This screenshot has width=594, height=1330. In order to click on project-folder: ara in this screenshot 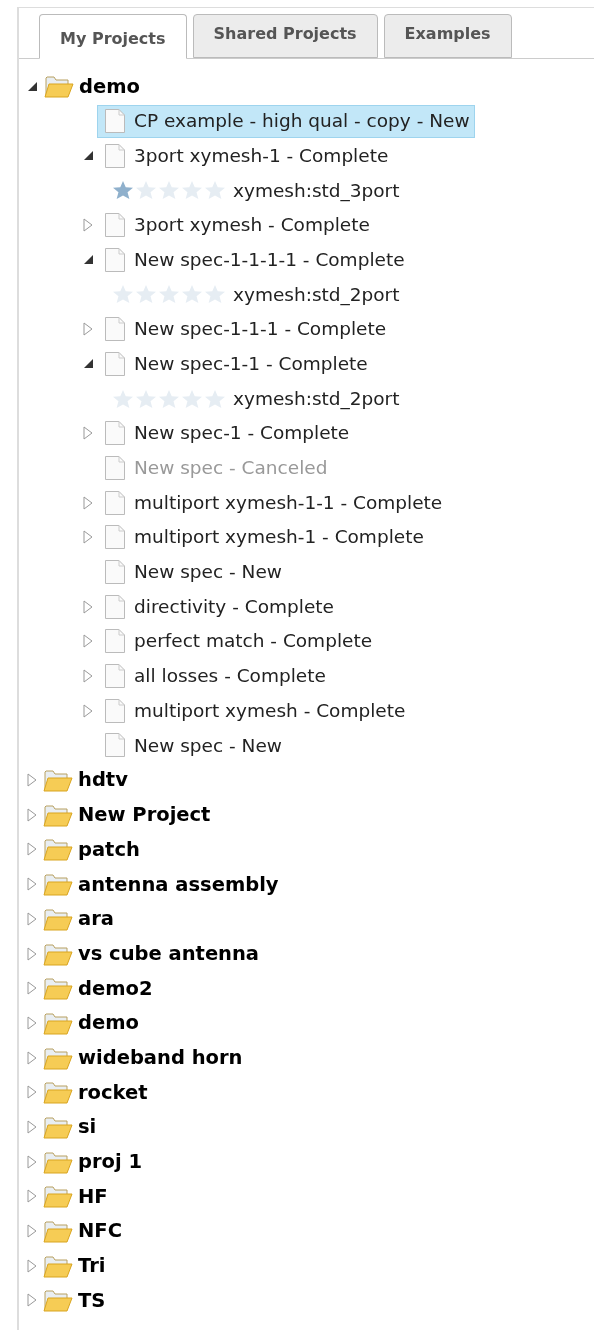, I will do `click(78, 919)`.